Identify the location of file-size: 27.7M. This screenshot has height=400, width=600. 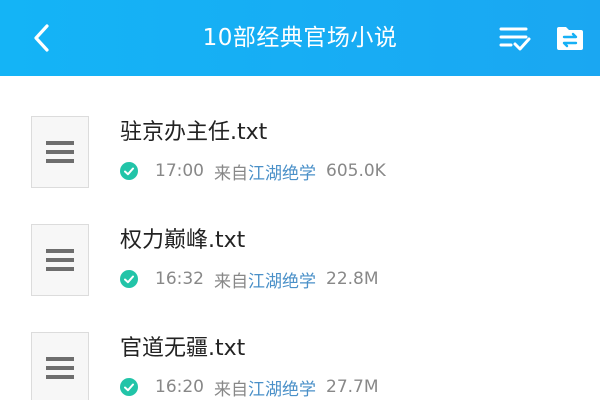
(352, 387).